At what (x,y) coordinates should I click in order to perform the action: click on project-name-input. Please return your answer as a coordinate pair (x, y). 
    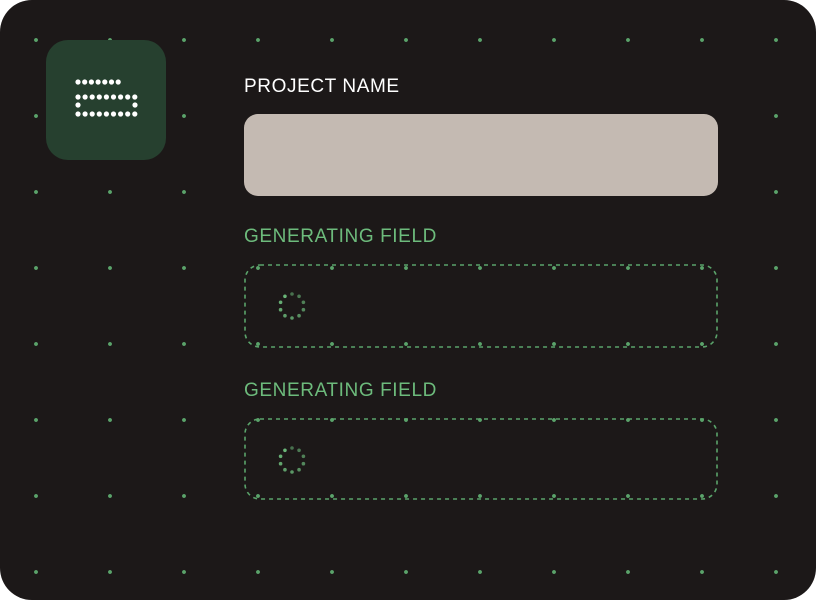
    Looking at the image, I should click on (481, 155).